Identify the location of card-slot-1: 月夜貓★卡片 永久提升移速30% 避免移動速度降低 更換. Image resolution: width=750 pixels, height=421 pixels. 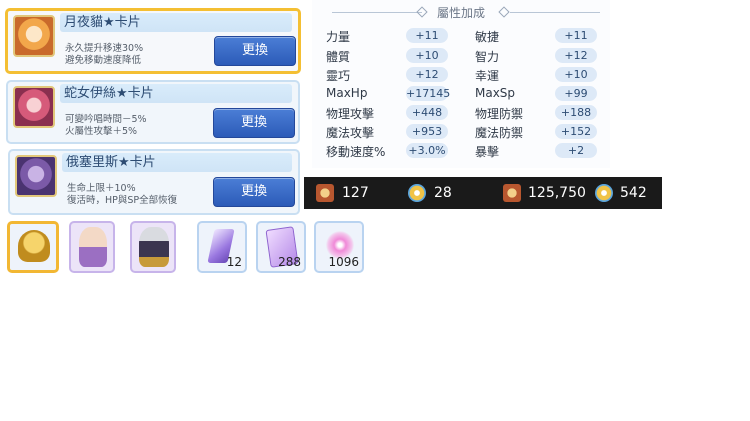
(153, 41).